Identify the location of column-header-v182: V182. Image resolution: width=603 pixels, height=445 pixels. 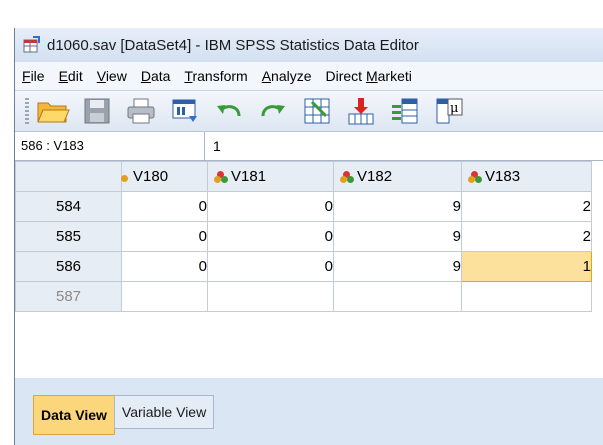
(397, 176).